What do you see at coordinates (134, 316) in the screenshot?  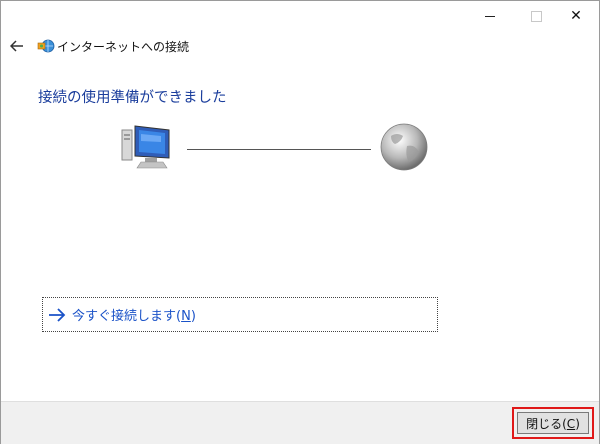 I see `connect-now-label: 今すぐ接続します(N)` at bounding box center [134, 316].